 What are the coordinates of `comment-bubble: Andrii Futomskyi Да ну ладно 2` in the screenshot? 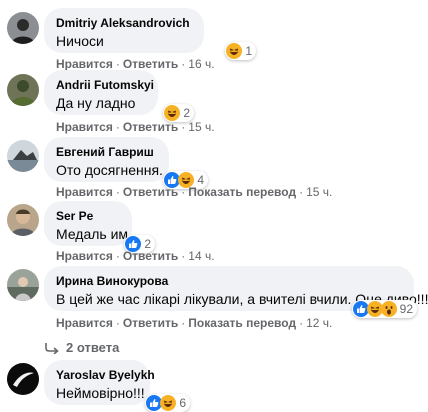 It's located at (119, 96).